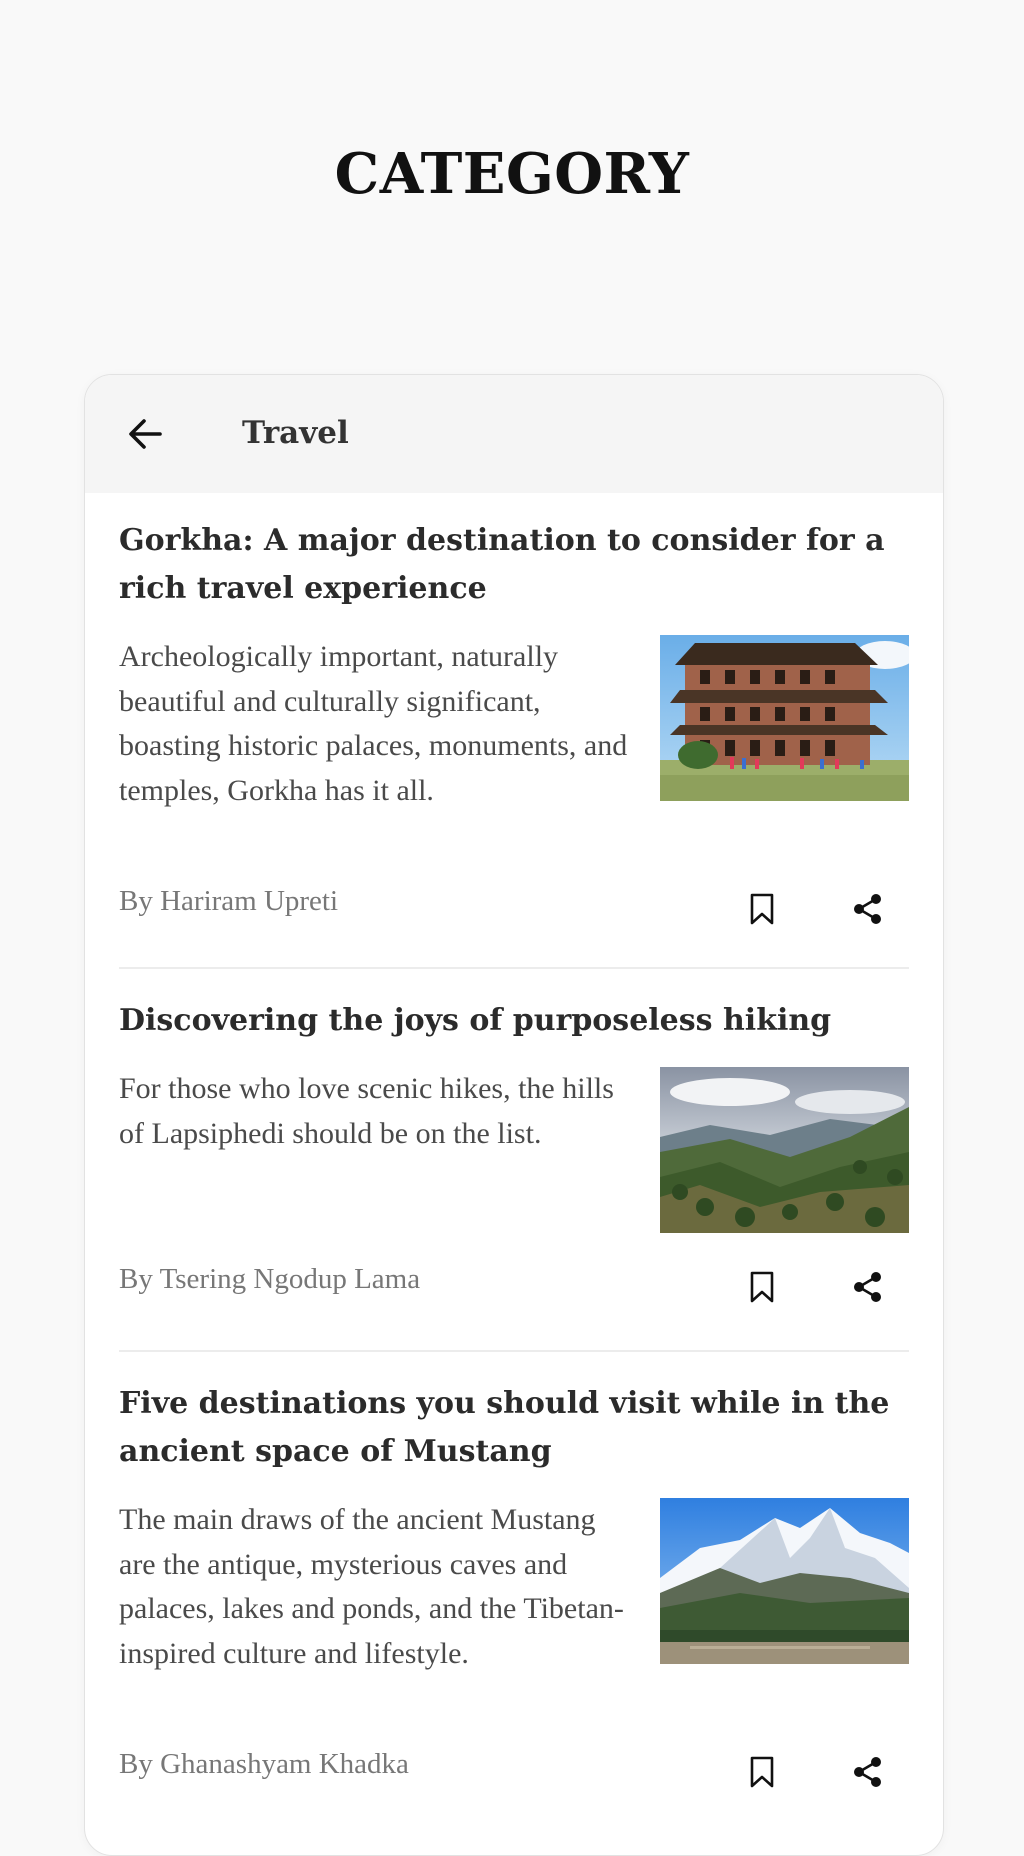 The image size is (1024, 1856). I want to click on article-author: By Hariram Upreti, so click(229, 901).